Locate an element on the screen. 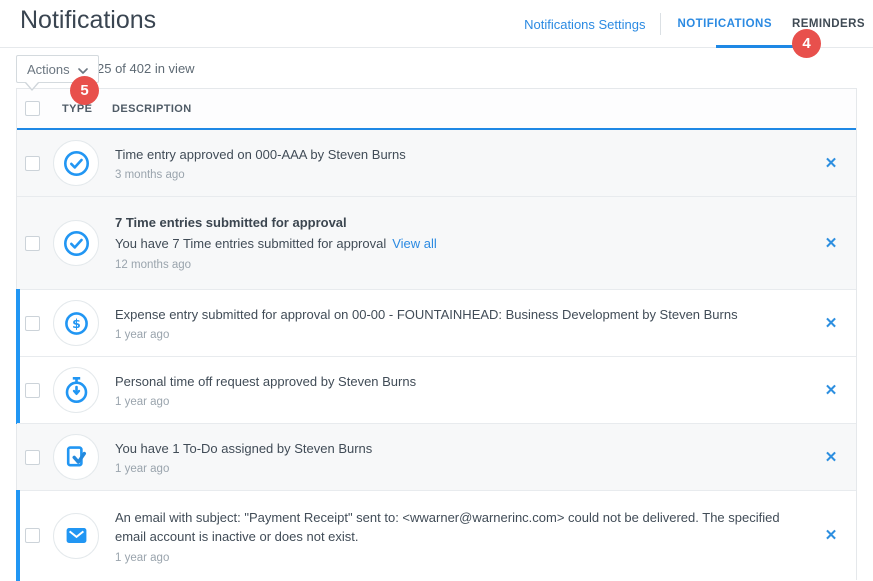  header-divider is located at coordinates (660, 24).